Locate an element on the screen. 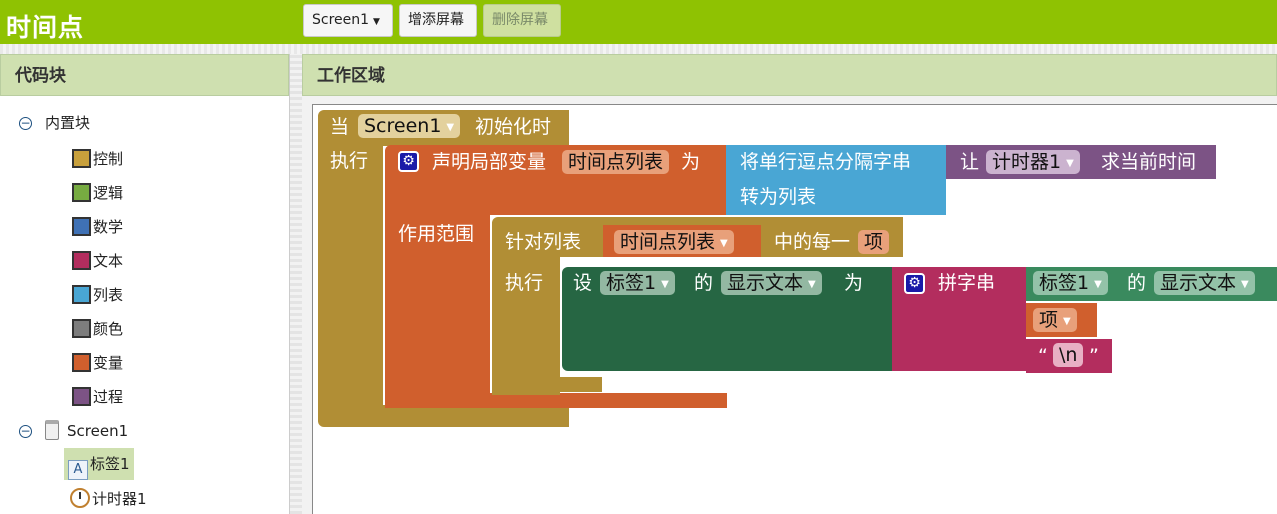 This screenshot has width=1277, height=514. initialize-label: 初始化时 is located at coordinates (513, 127).